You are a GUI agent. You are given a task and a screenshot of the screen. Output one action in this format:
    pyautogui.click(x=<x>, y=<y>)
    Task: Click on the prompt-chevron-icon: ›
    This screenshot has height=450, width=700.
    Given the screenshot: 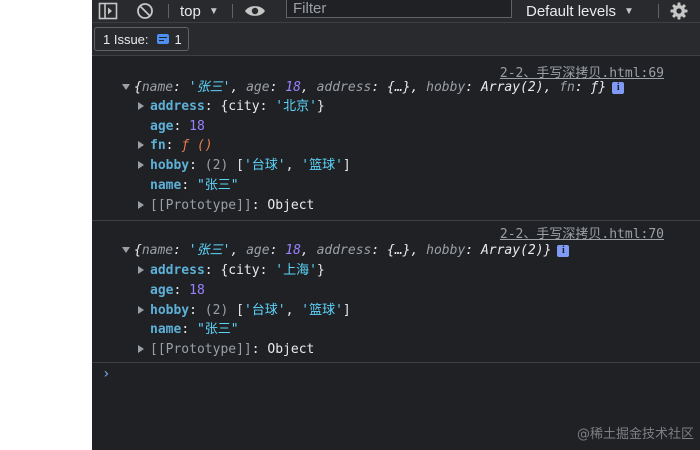 What is the action you would take?
    pyautogui.click(x=106, y=374)
    